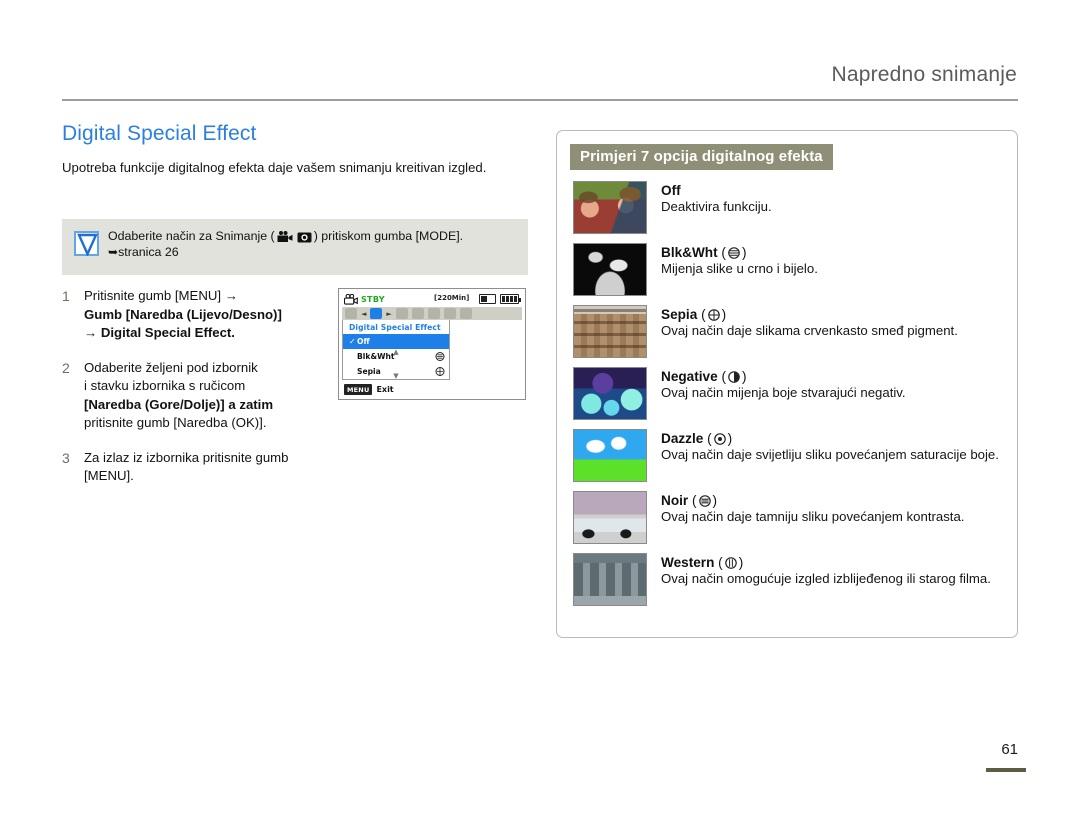 This screenshot has height=825, width=1080. Describe the element at coordinates (376, 313) in the screenshot. I see `tab-effect-icon` at that location.